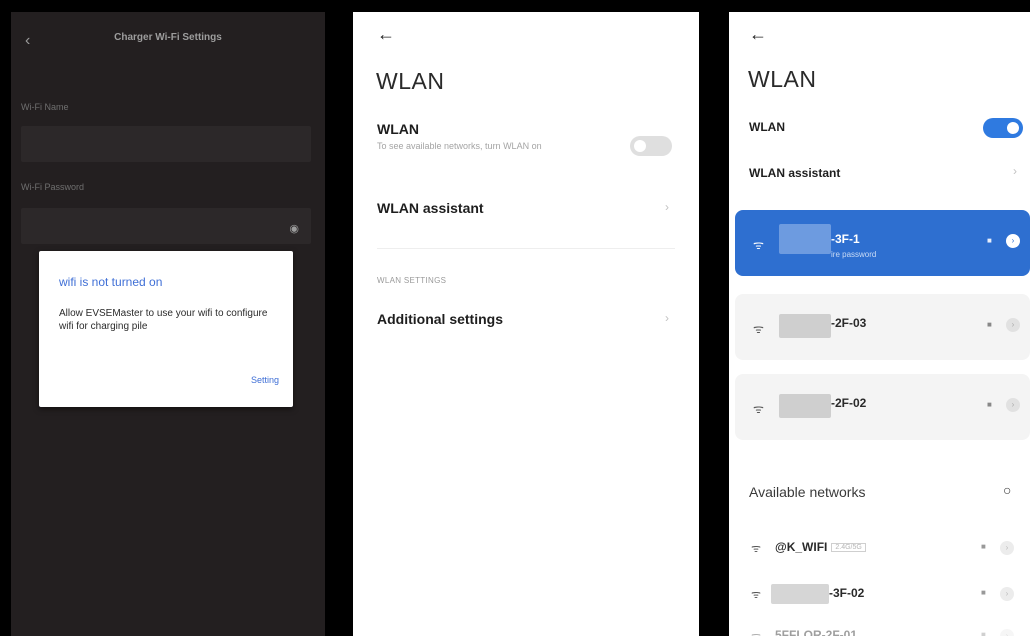 The height and width of the screenshot is (636, 1030). What do you see at coordinates (801, 547) in the screenshot?
I see `network-ssid-text: @K_WIFI` at bounding box center [801, 547].